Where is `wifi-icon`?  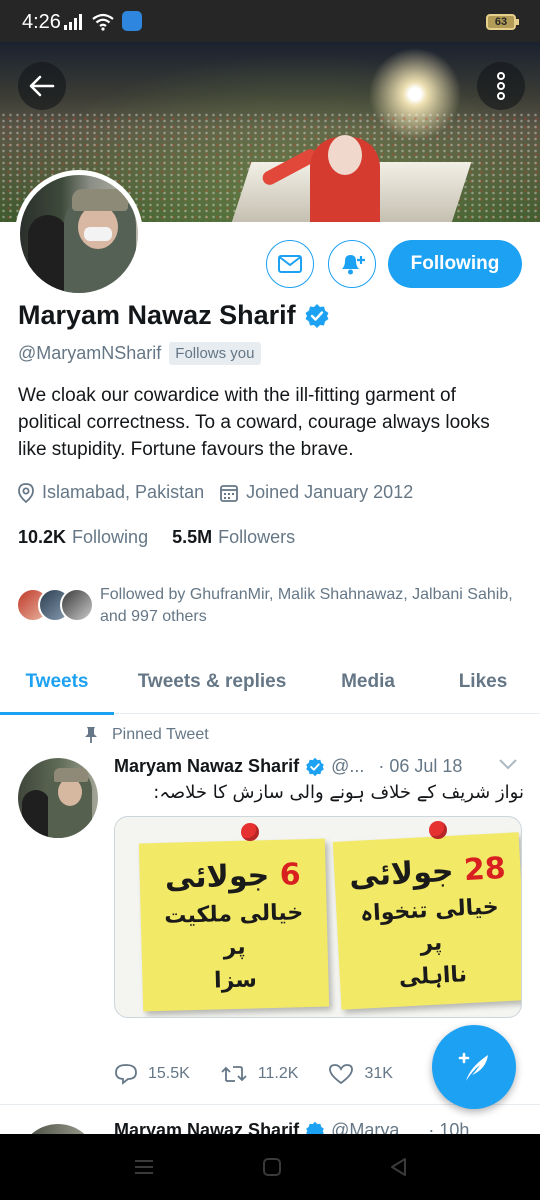 wifi-icon is located at coordinates (103, 22).